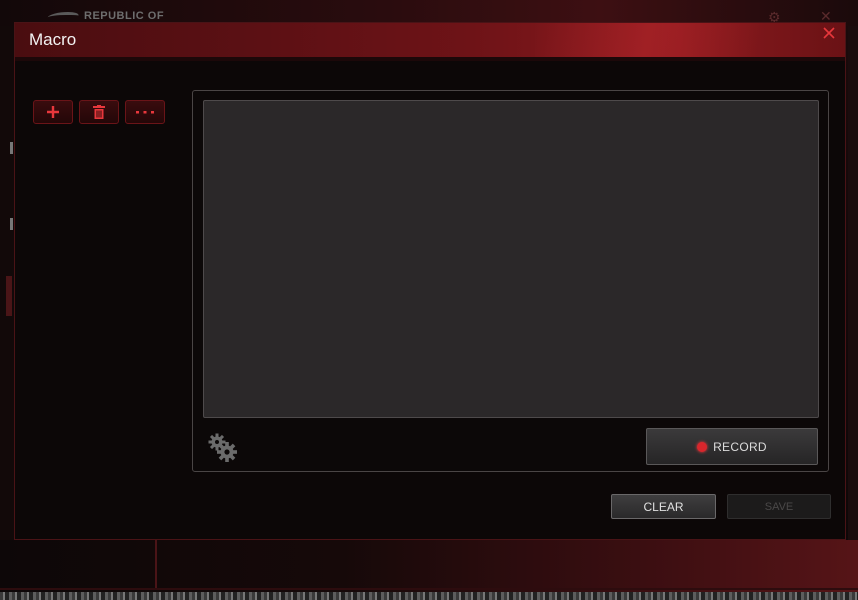  I want to click on background-right-edge, so click(853, 286).